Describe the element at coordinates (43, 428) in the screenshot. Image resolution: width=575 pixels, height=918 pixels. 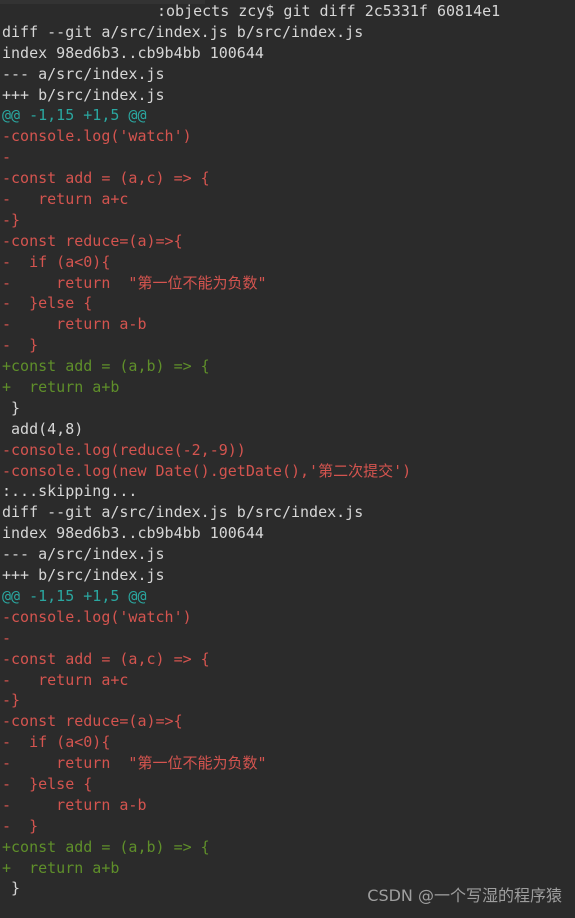
I see `terminal-output-line: add(4,8)` at that location.